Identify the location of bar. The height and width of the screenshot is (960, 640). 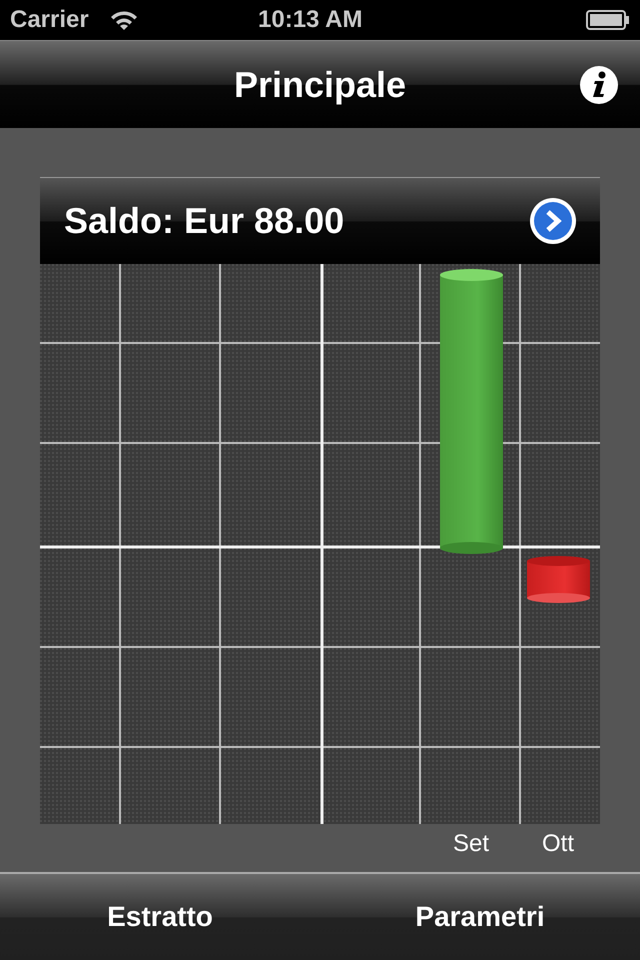
(558, 579).